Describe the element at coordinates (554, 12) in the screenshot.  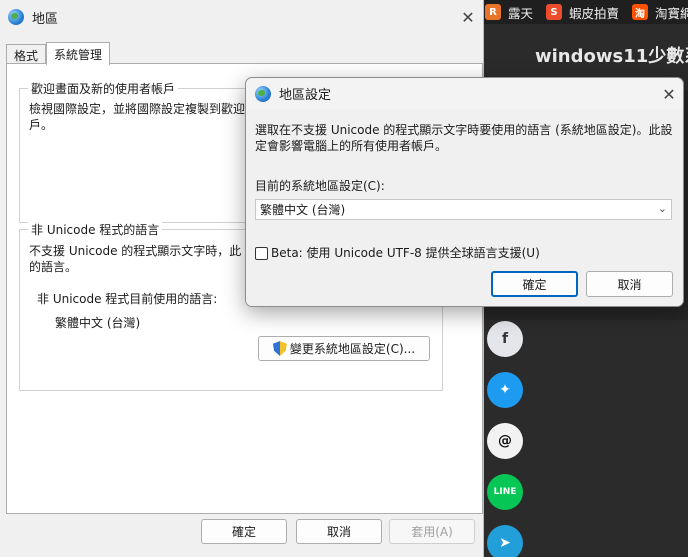
I see `shopee-icon: S` at that location.